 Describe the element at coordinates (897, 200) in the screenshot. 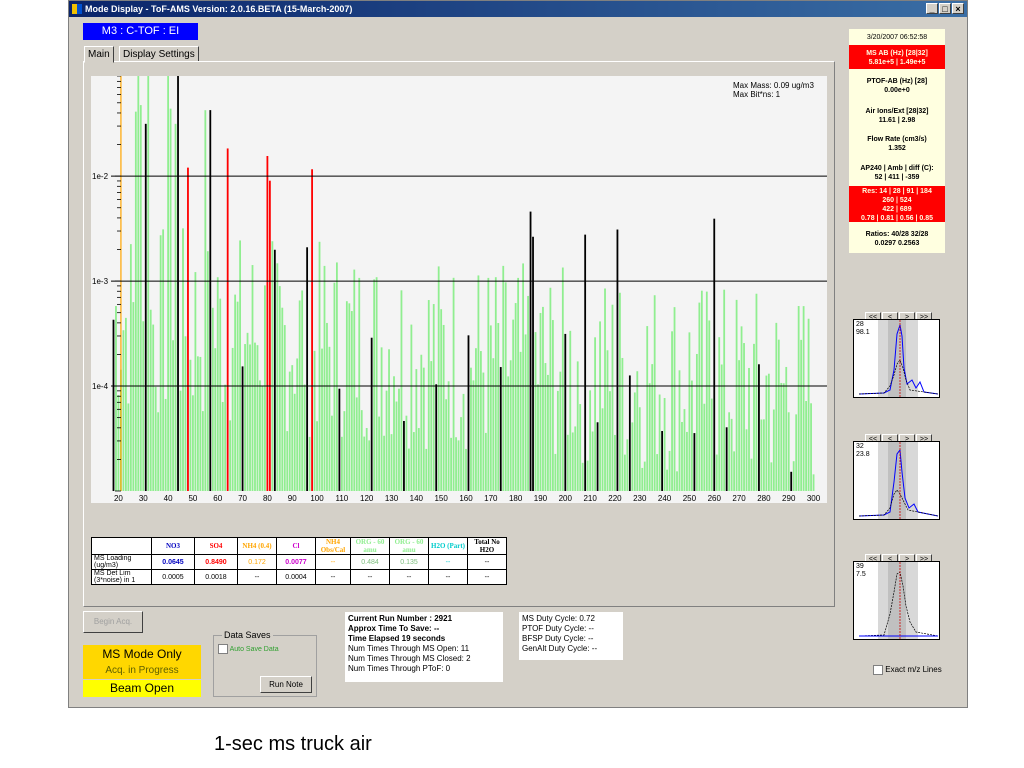

I see `res-line2: 260 | 524` at that location.